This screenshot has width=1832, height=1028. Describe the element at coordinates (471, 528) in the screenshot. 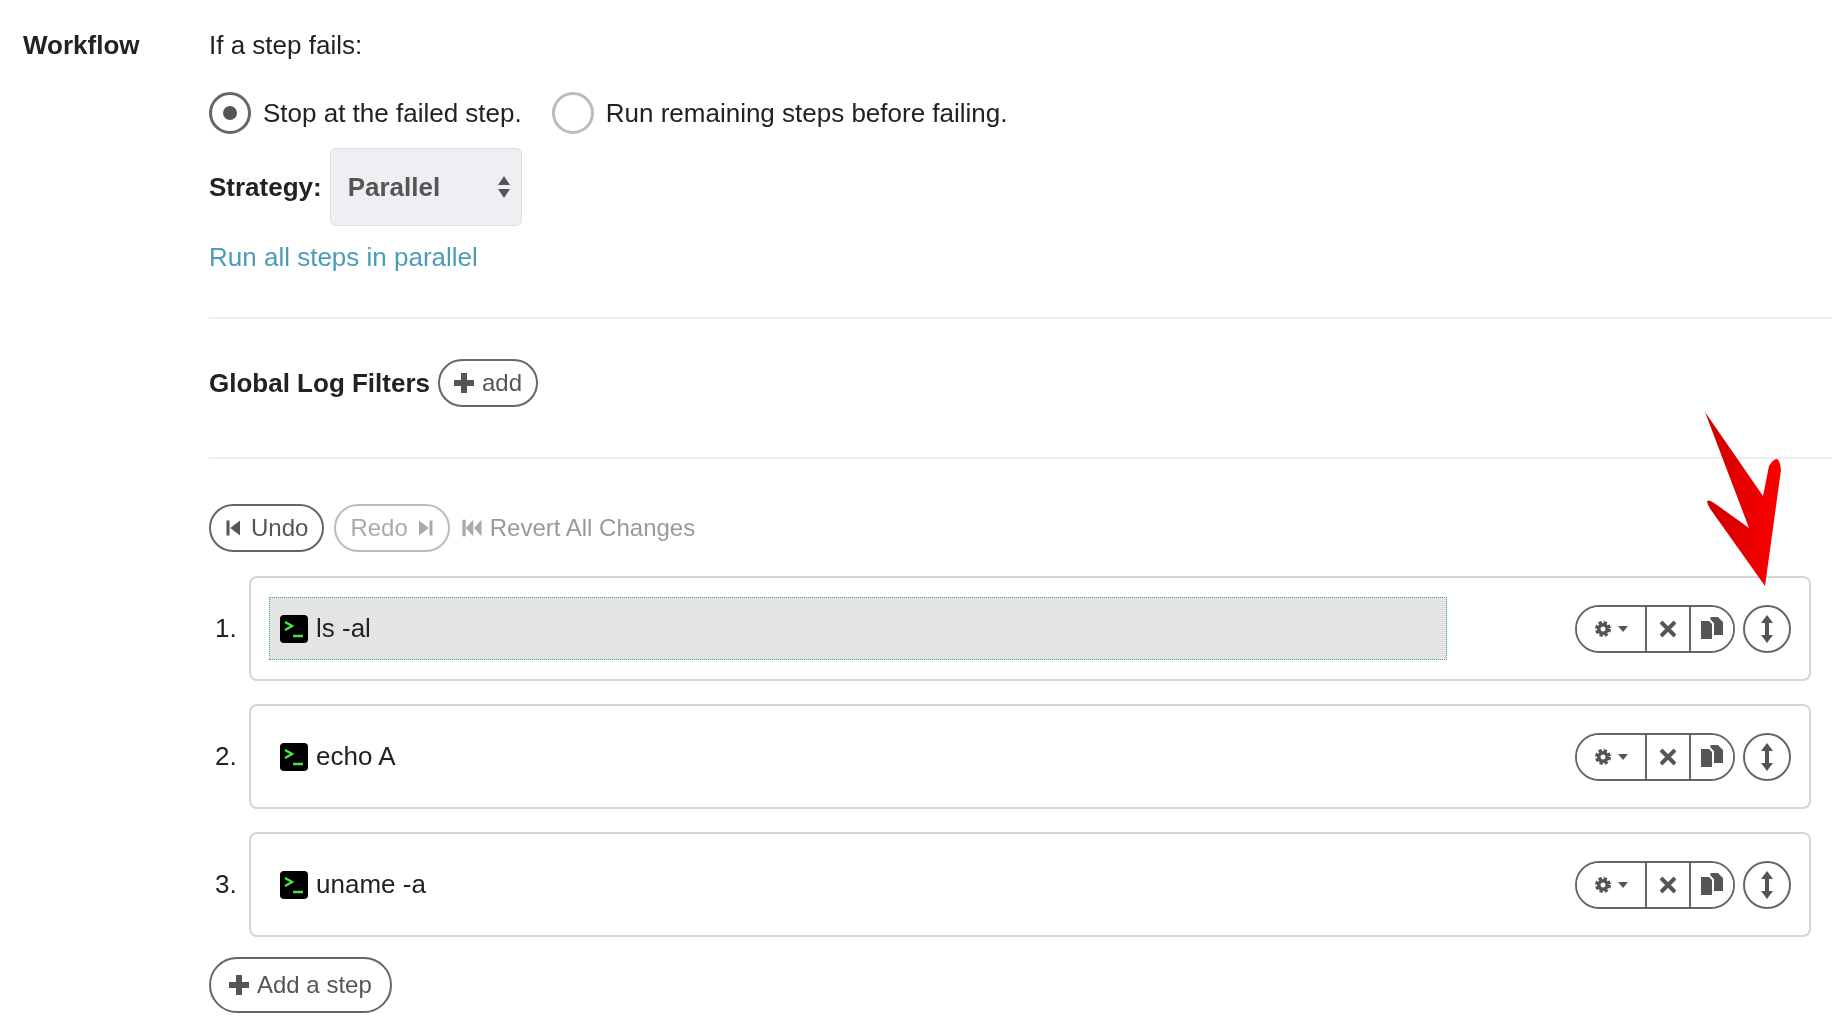

I see `rewind-icon` at that location.